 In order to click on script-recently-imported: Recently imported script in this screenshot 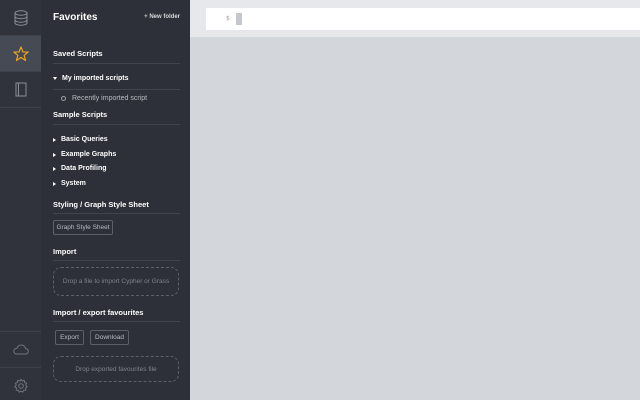, I will do `click(104, 98)`.